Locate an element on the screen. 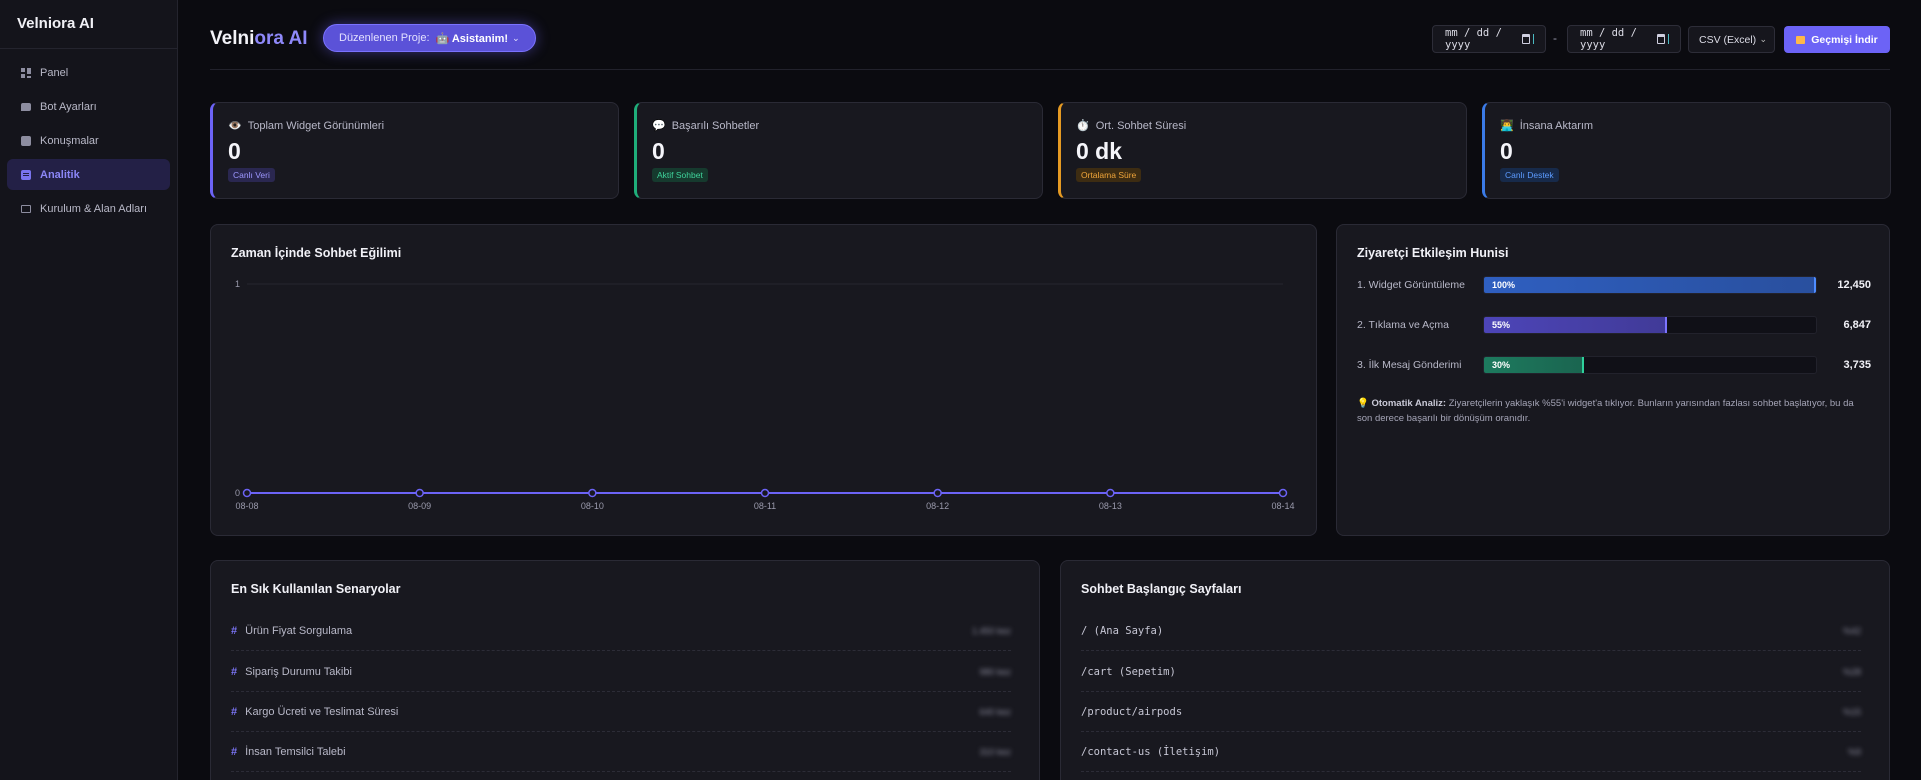  funnel-title: Ziyaretçi Etkileşim Hunisi is located at coordinates (1433, 253).